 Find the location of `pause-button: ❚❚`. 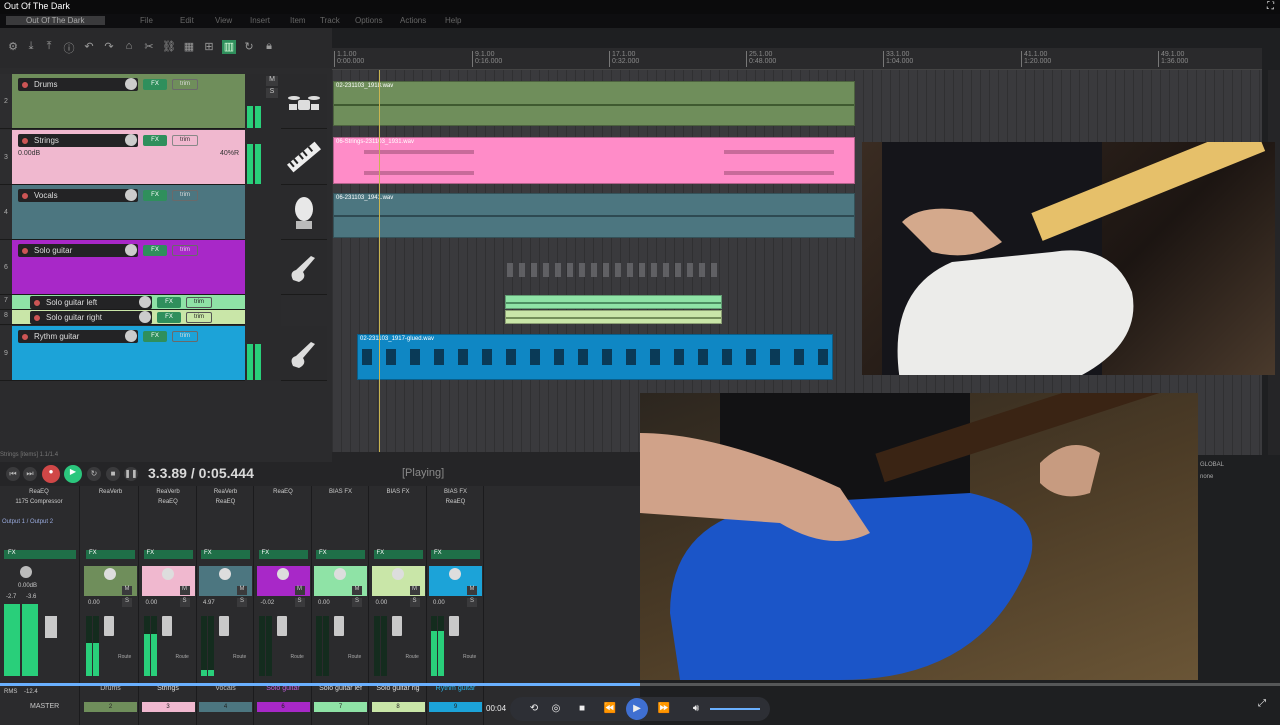

pause-button: ❚❚ is located at coordinates (131, 474).